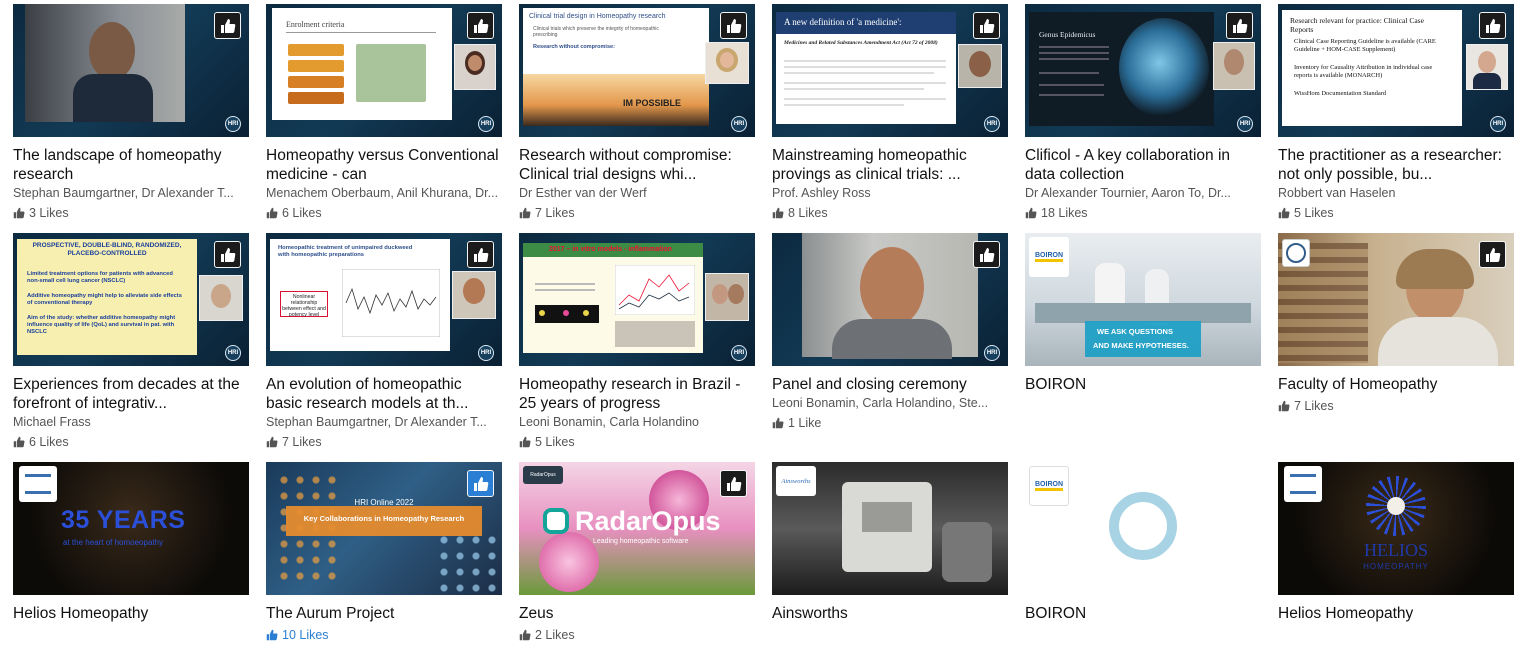  I want to click on sponsor-thumbnail: BOIRON, so click(1143, 528).